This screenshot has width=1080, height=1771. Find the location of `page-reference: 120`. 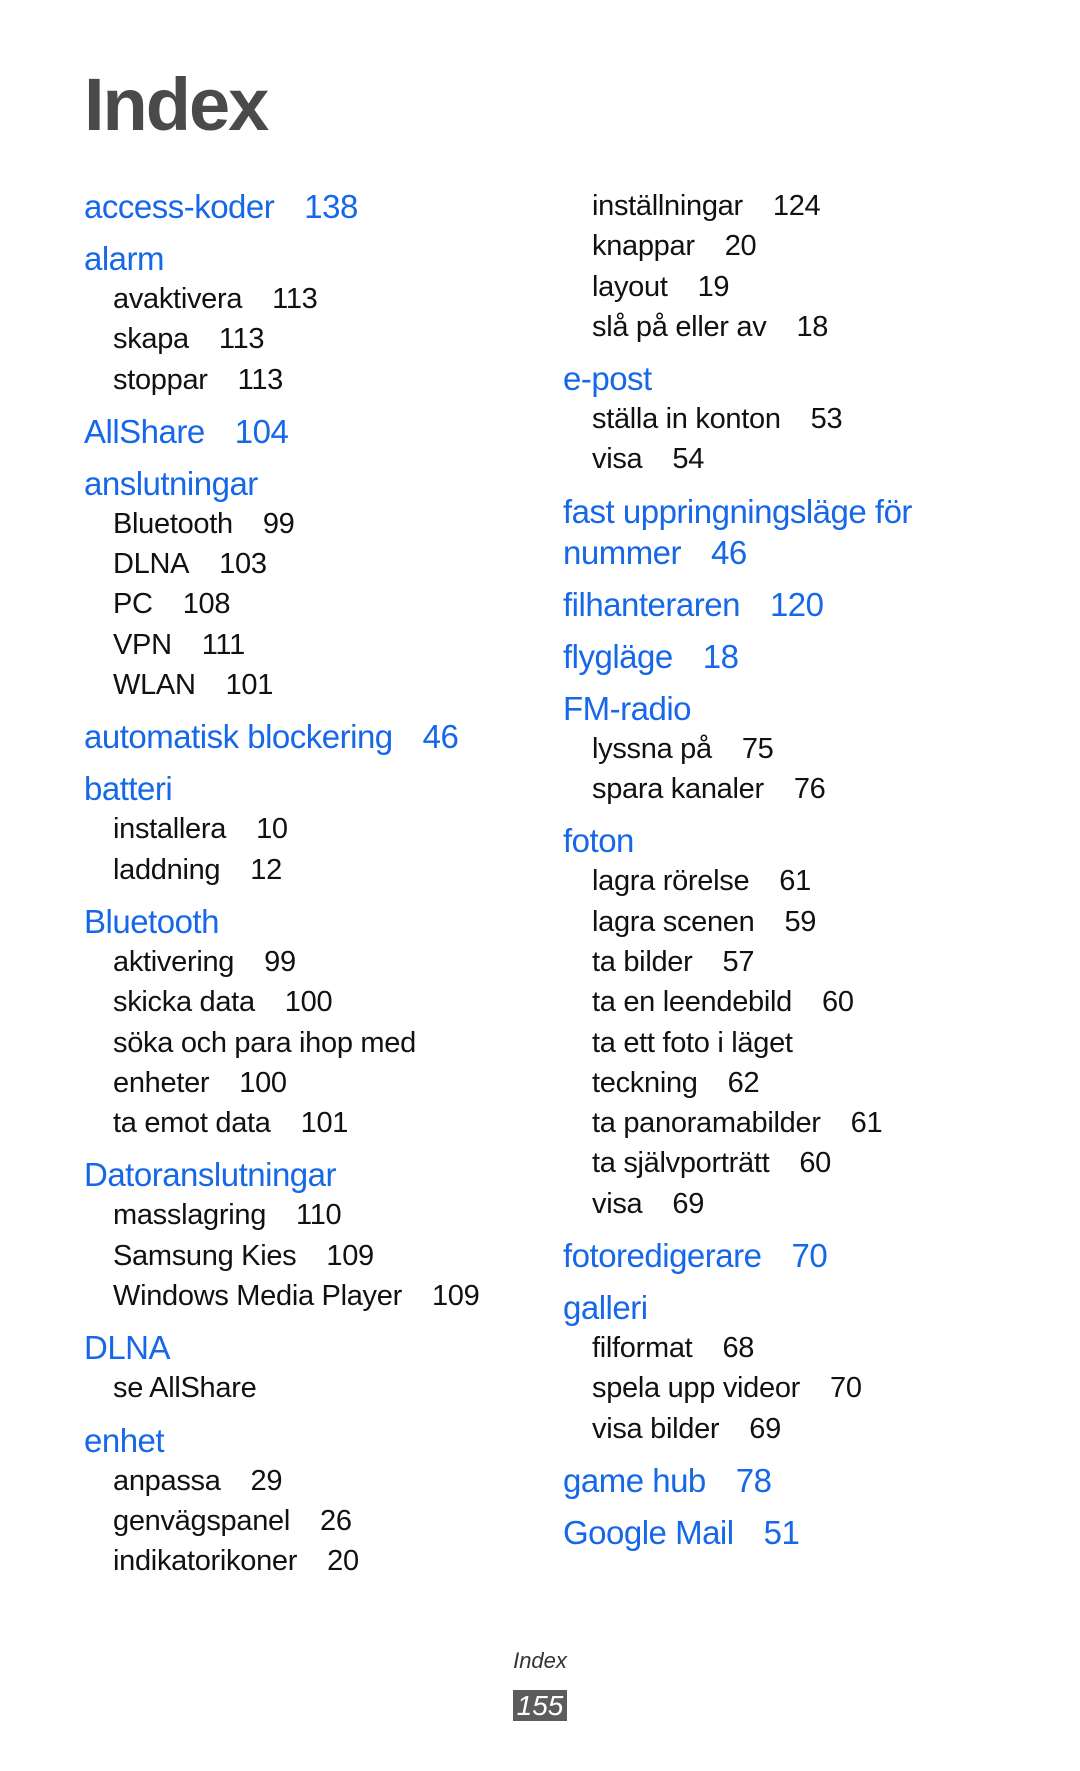

page-reference: 120 is located at coordinates (797, 604).